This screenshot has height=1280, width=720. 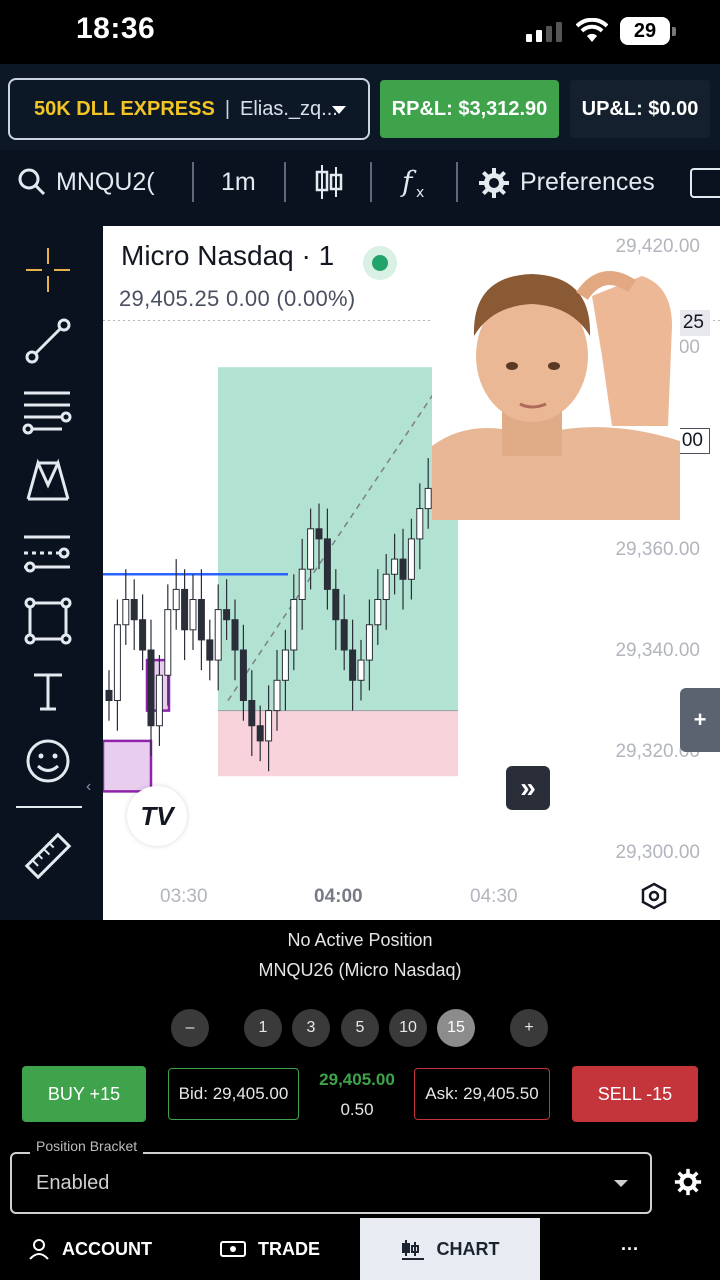 I want to click on qty-increase-button: +, so click(x=529, y=1028).